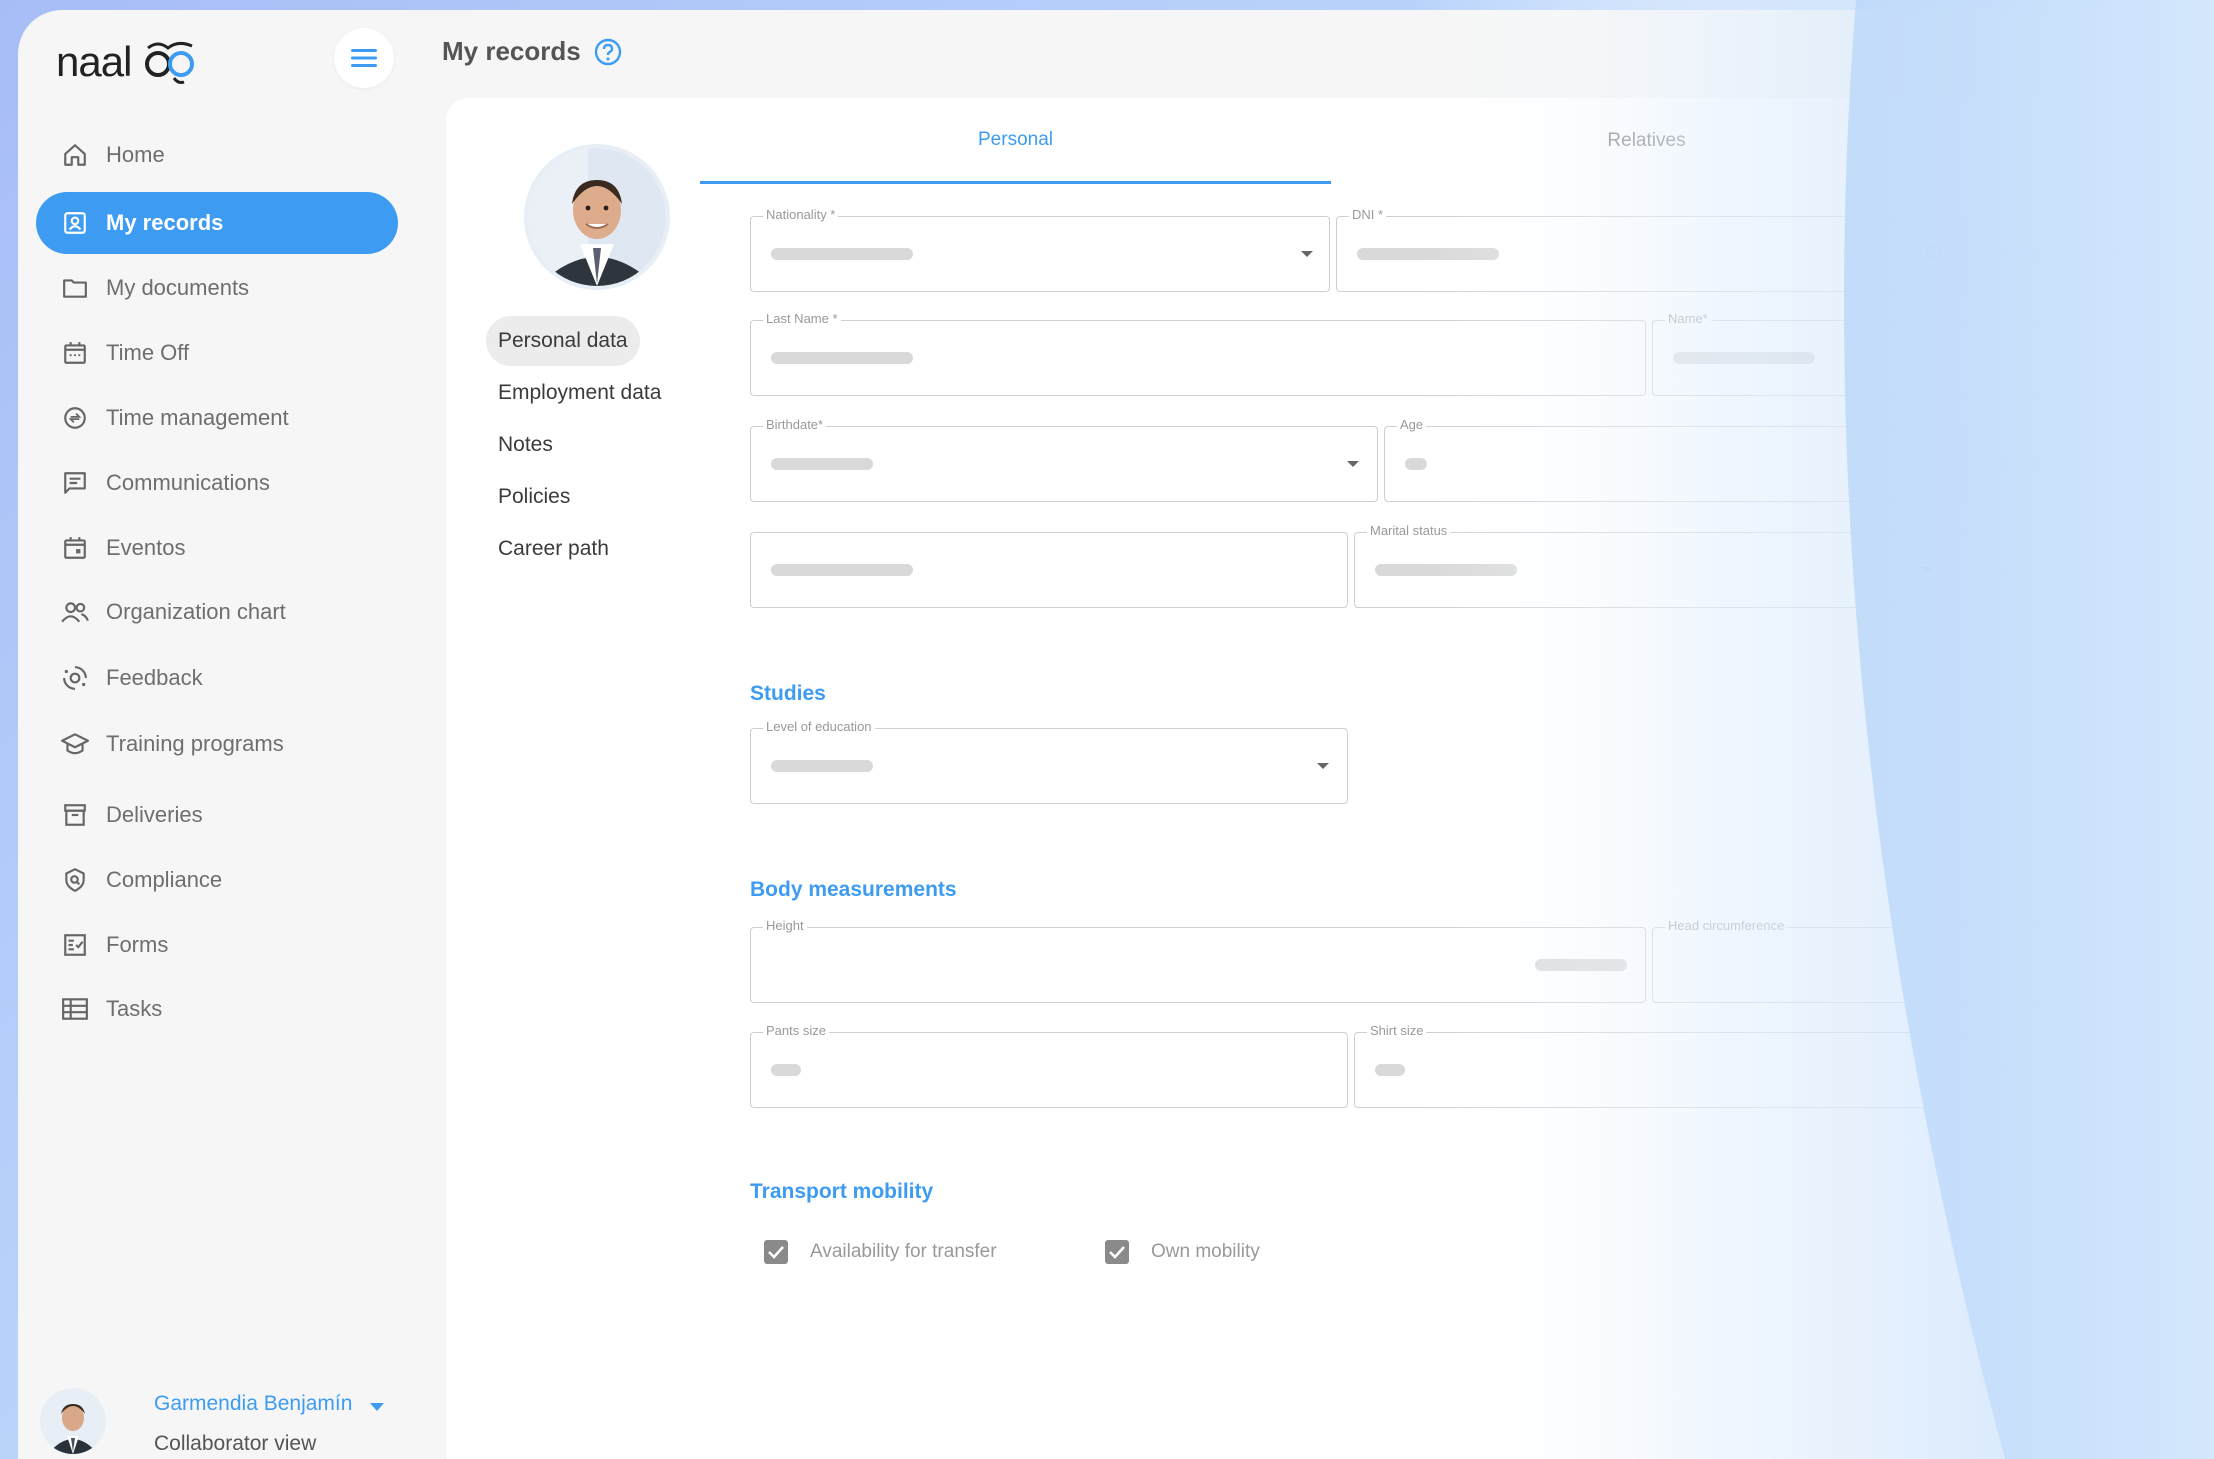 The image size is (2214, 1459). Describe the element at coordinates (75, 815) in the screenshot. I see `archive-icon` at that location.